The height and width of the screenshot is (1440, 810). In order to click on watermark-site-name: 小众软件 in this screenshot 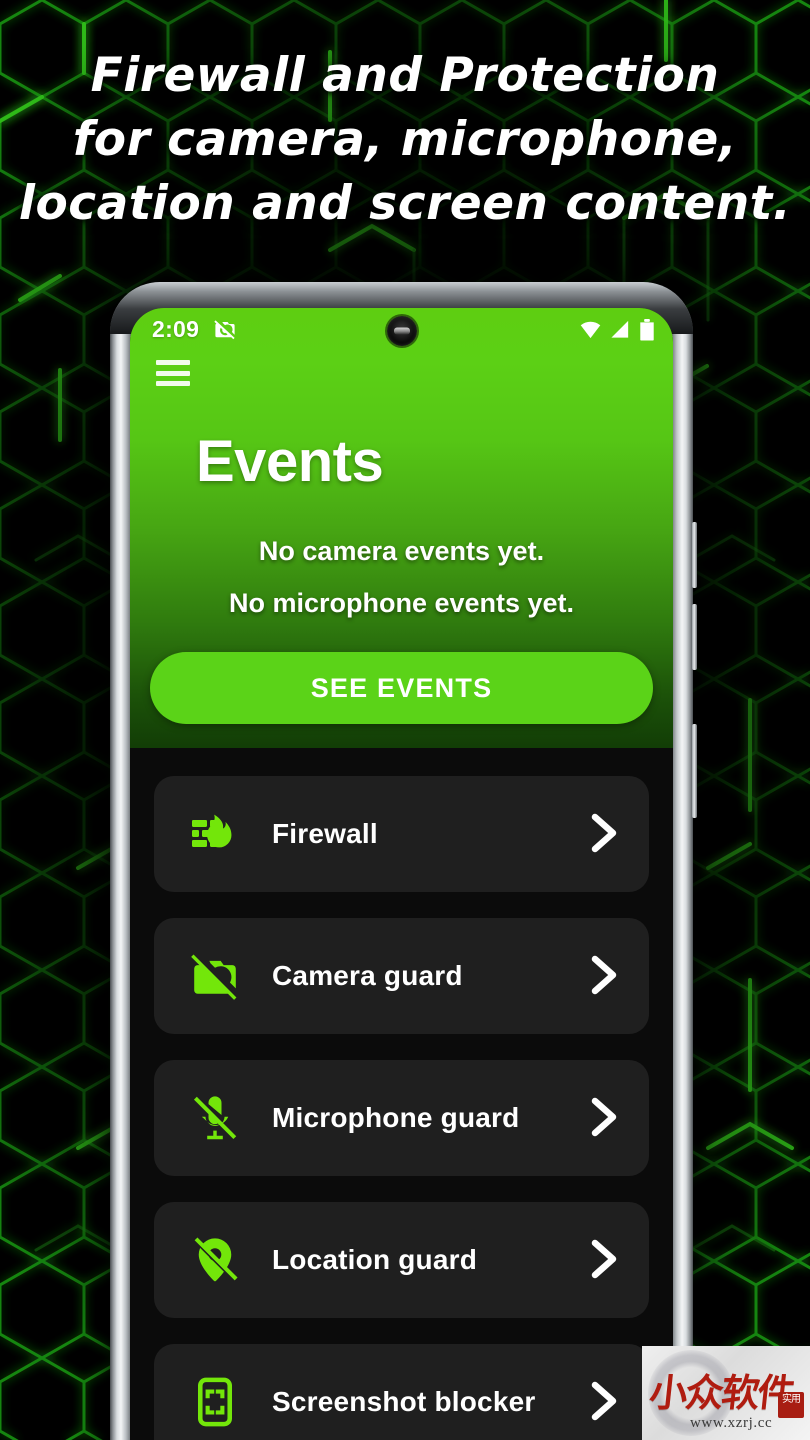, I will do `click(721, 1393)`.